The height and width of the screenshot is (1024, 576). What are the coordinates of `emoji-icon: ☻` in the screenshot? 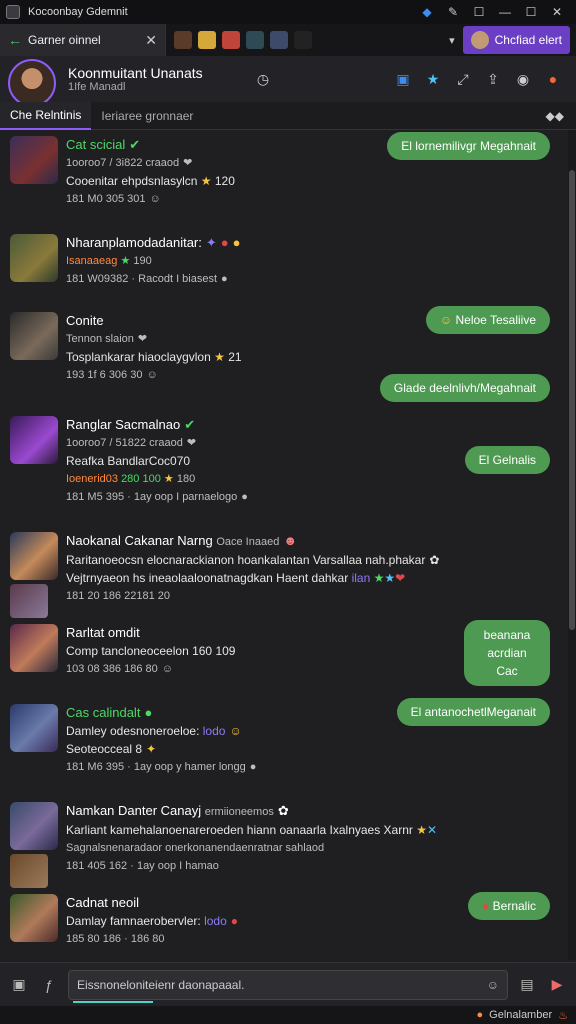 It's located at (290, 540).